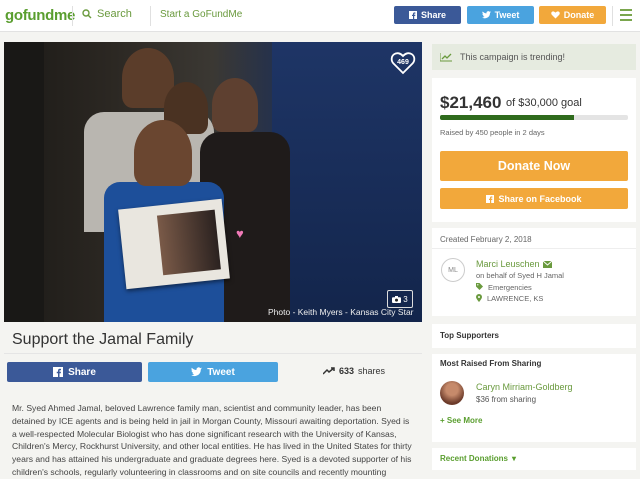 The width and height of the screenshot is (640, 479). Describe the element at coordinates (474, 458) in the screenshot. I see `recent-donations-label: Recent Donations` at that location.